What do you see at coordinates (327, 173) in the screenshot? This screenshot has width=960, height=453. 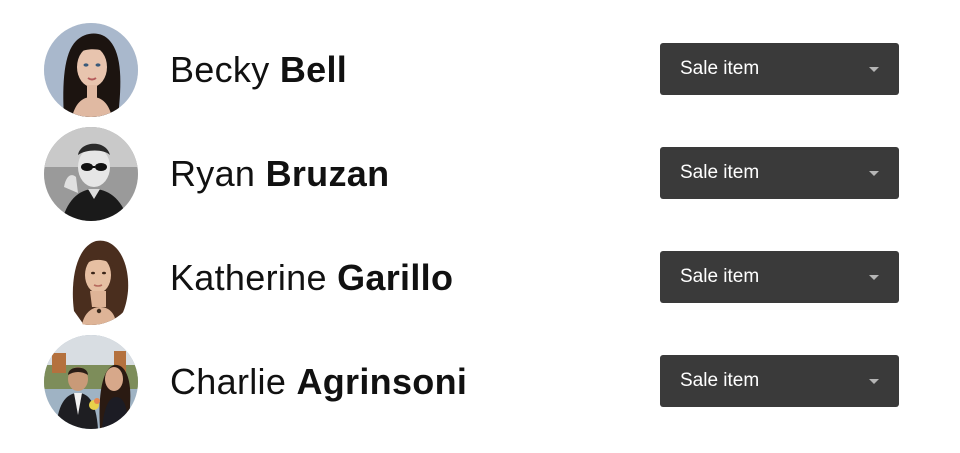 I see `last-name: Bruzan` at bounding box center [327, 173].